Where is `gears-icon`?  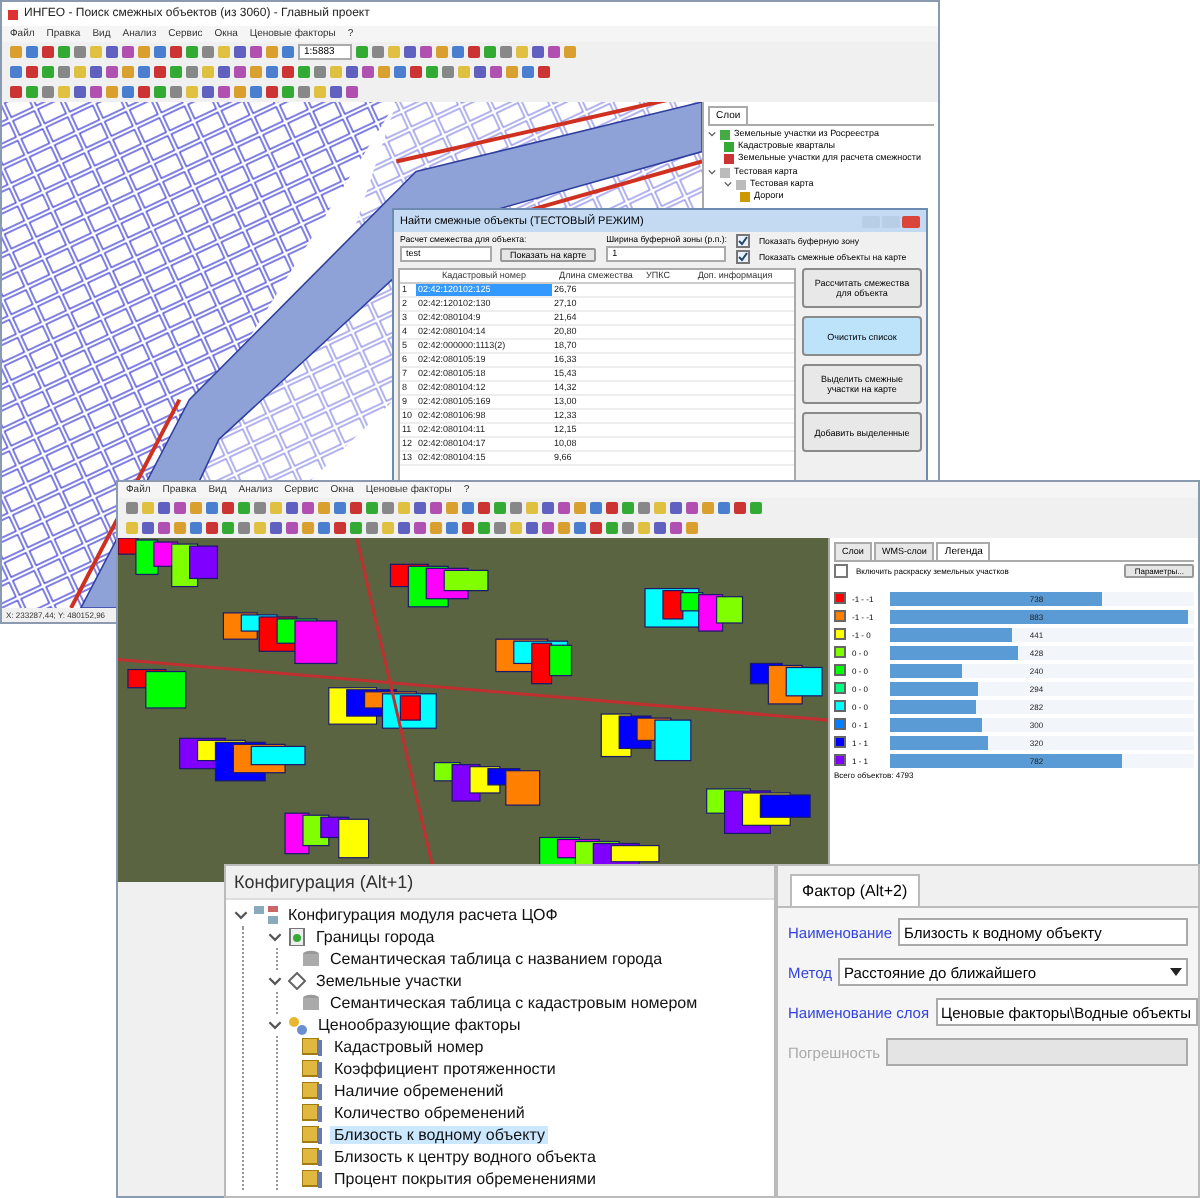
gears-icon is located at coordinates (298, 1025).